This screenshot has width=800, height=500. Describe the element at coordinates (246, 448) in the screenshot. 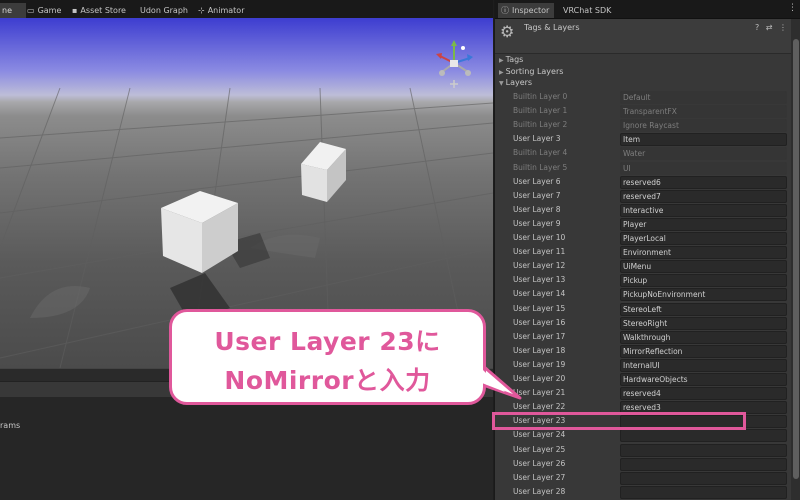

I see `console-panel` at that location.